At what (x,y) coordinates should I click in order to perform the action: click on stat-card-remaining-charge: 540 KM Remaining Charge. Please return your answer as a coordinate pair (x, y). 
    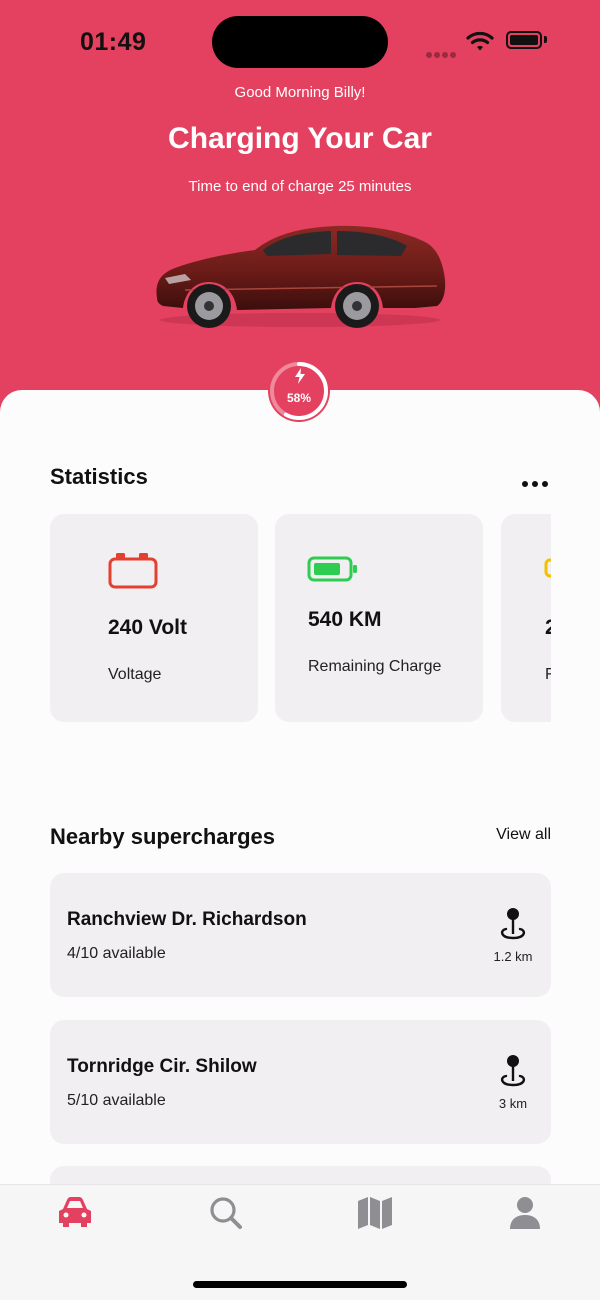
    Looking at the image, I should click on (379, 618).